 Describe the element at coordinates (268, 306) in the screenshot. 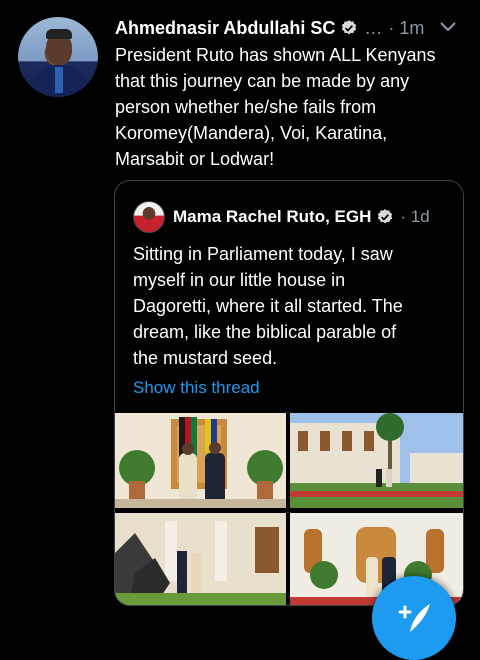

I see `quoted-text-line: Dagoretti, where it all started. The` at that location.